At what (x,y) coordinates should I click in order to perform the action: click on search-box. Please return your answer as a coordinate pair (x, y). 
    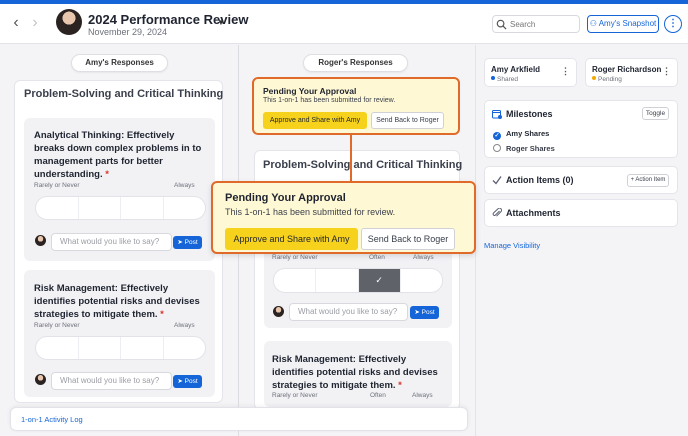
    Looking at the image, I should click on (536, 24).